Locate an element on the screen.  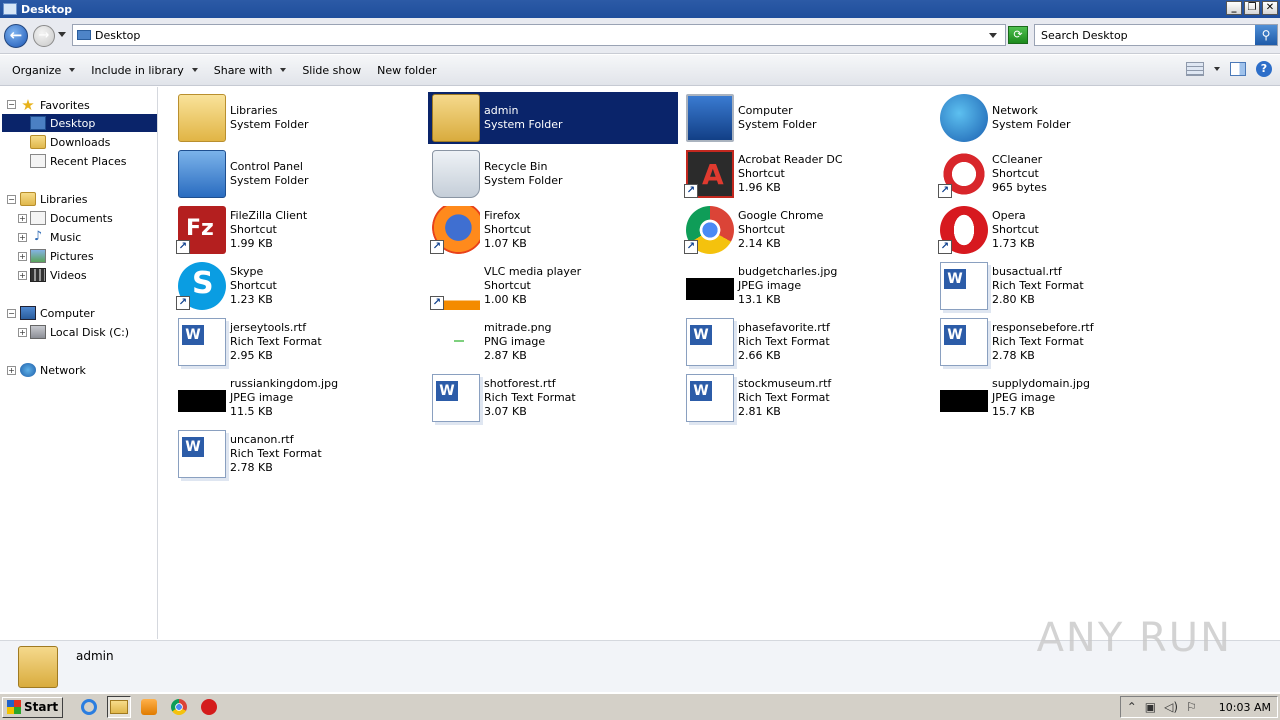
file-item-text: mitrade.png PNG image 2.87 KB is located at coordinates (518, 342).